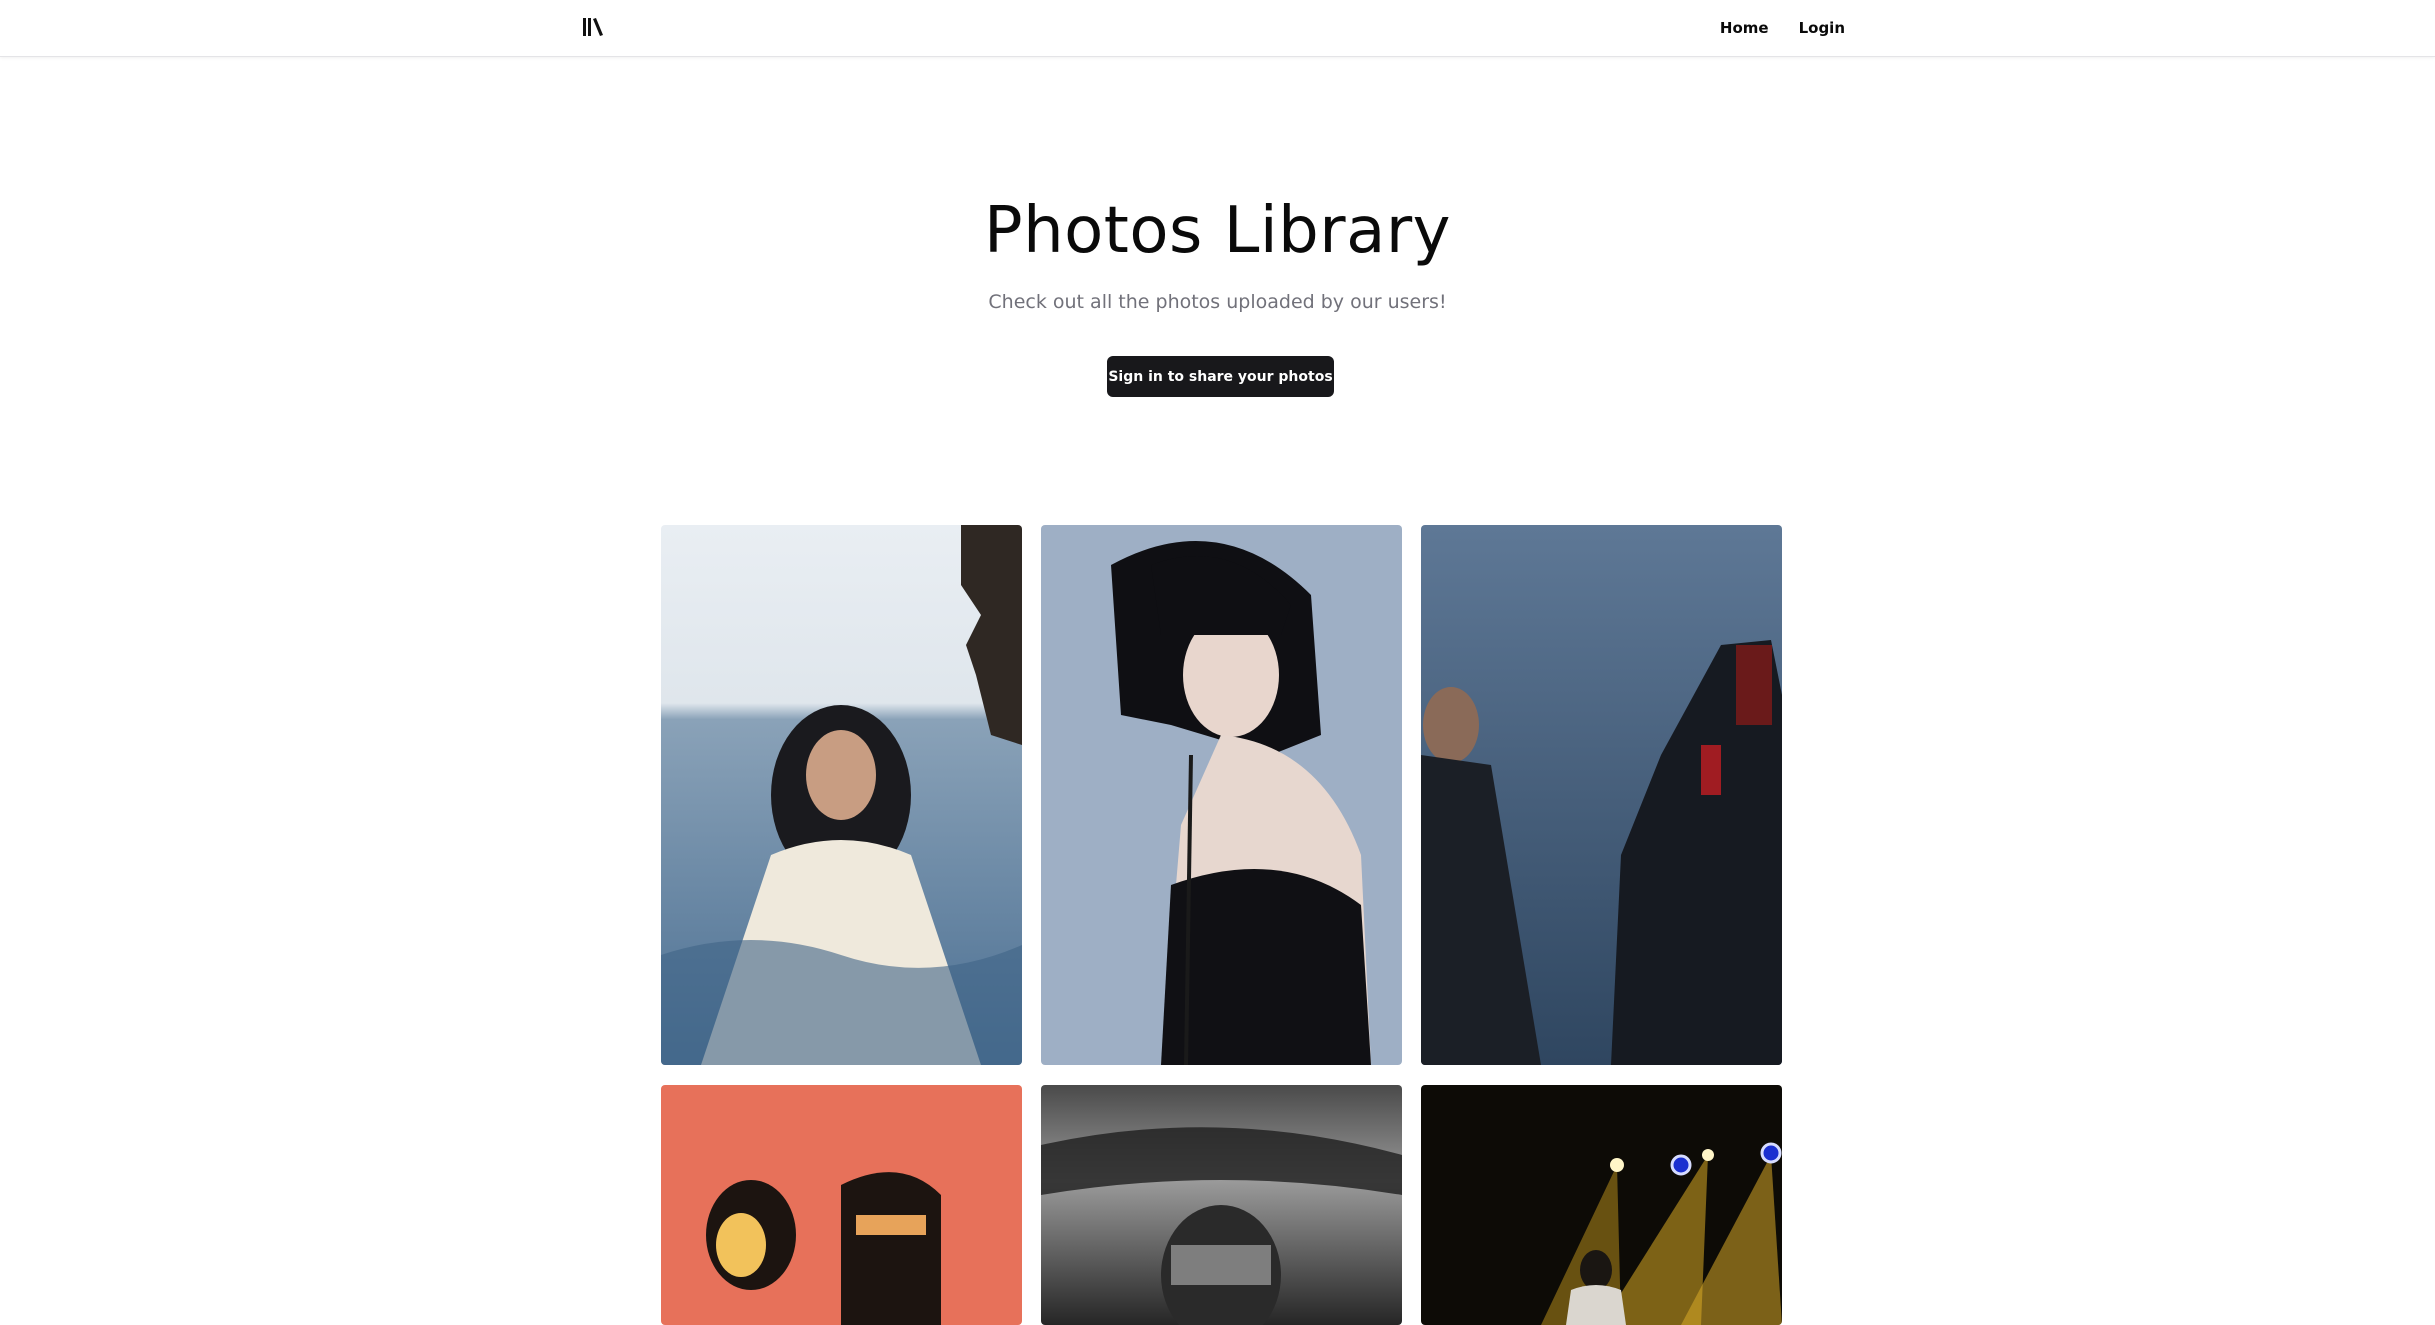 The width and height of the screenshot is (2435, 1325). Describe the element at coordinates (1221, 795) in the screenshot. I see `photo-woman-bob-haircut` at that location.